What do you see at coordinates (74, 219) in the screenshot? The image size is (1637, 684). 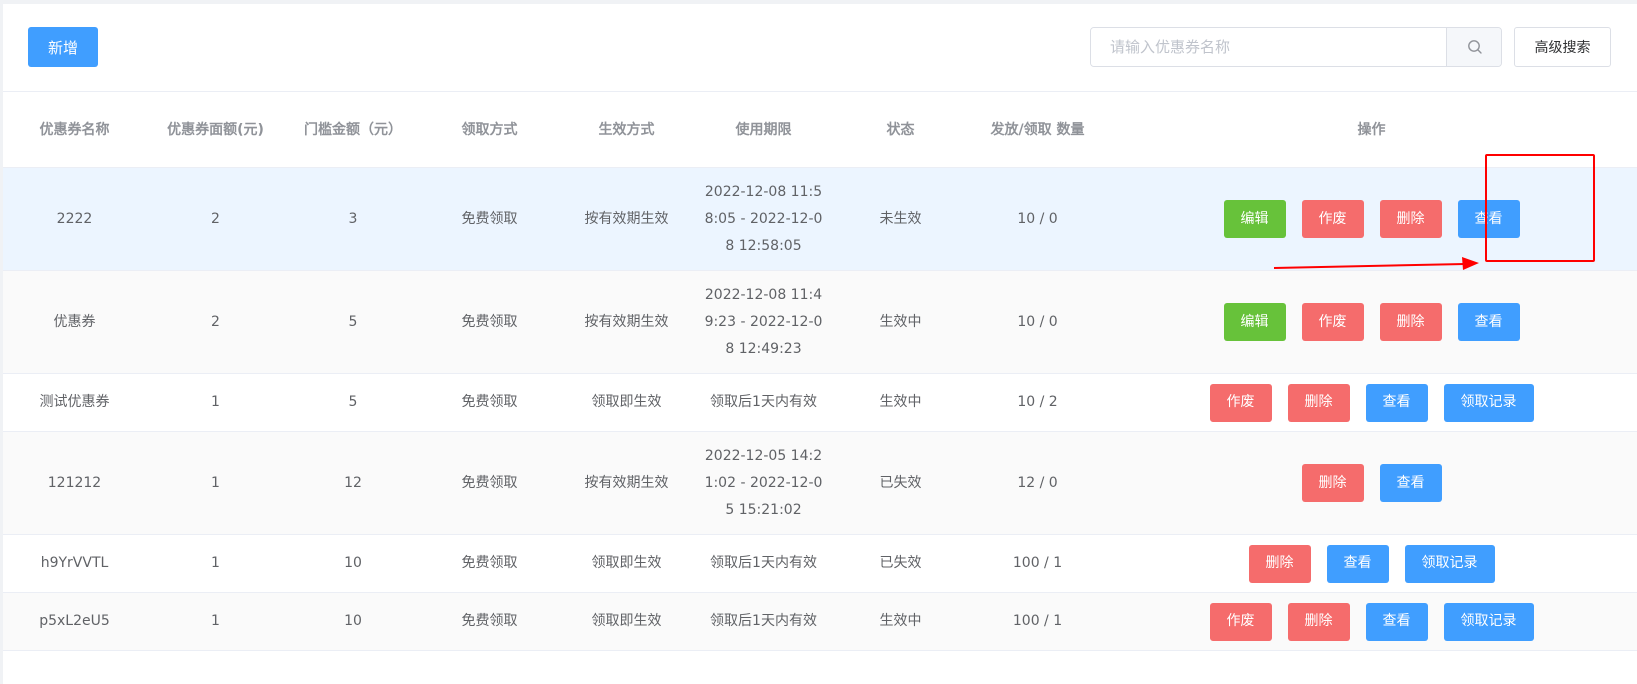 I see `cell-name: 2222` at bounding box center [74, 219].